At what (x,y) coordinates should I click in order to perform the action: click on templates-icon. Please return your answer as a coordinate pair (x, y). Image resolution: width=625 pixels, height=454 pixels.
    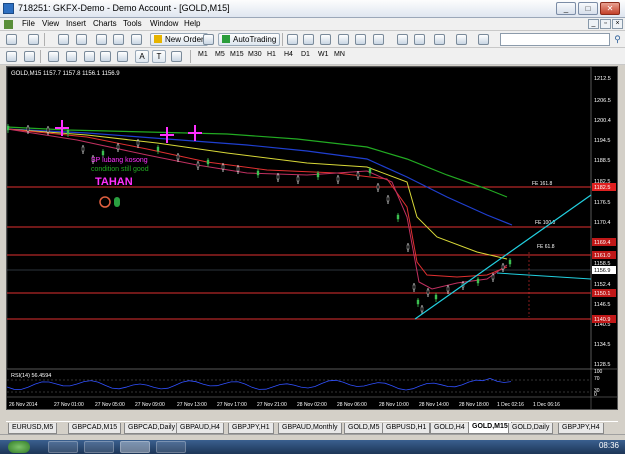
    Looking at the image, I should click on (483, 39).